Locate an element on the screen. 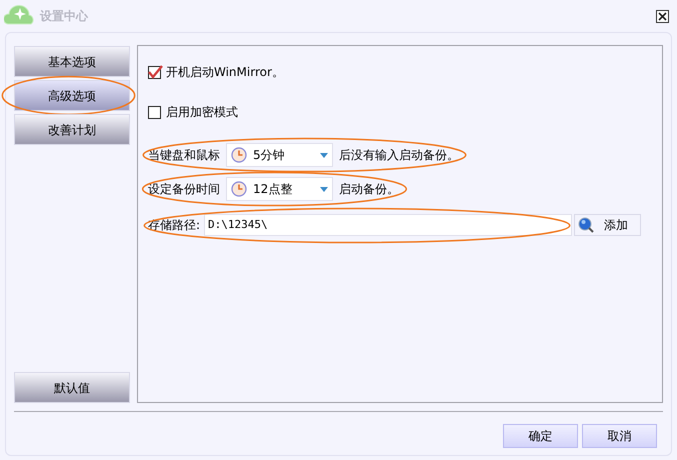  default-button: 默认值 is located at coordinates (72, 387).